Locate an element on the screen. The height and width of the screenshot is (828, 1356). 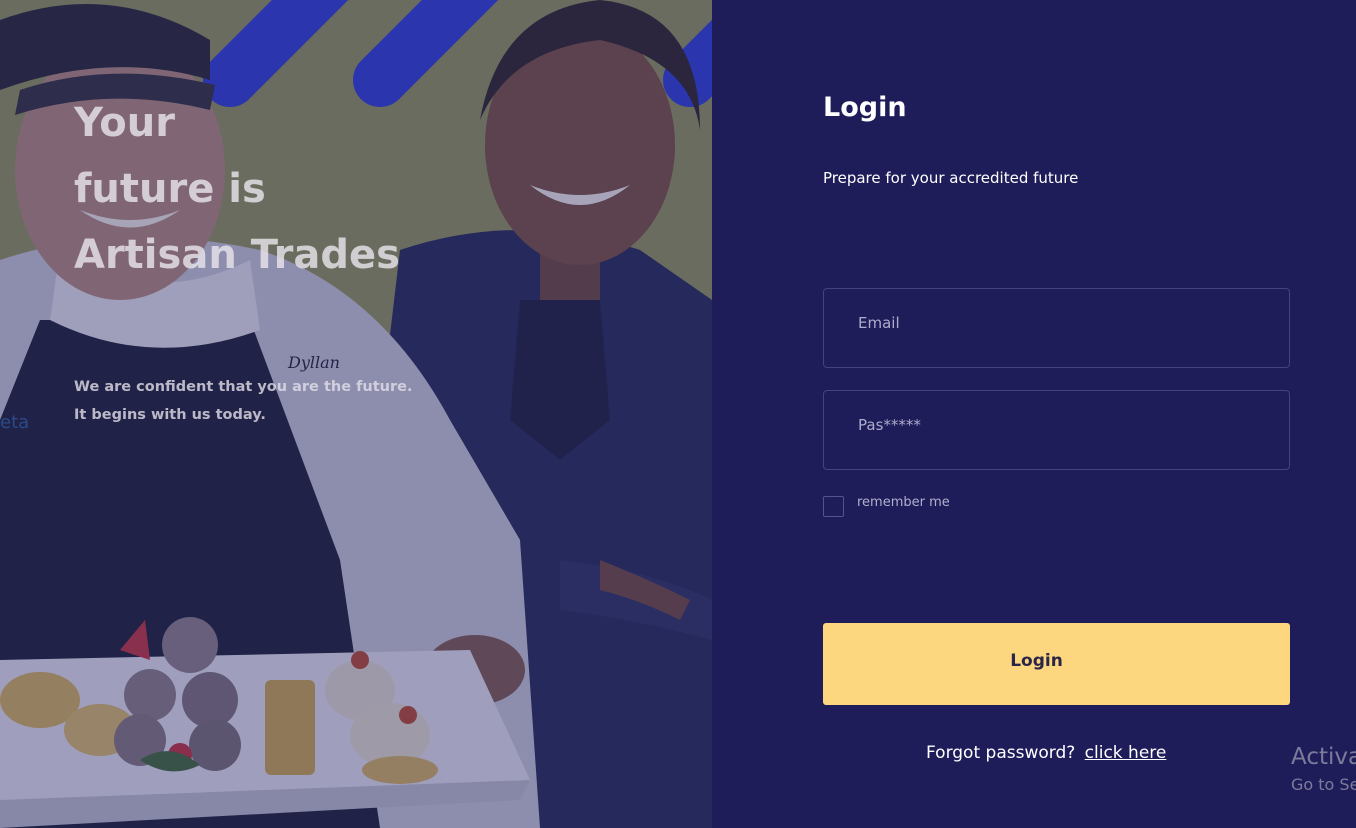
hero-subtitle-line: It begins with us today. is located at coordinates (170, 415).